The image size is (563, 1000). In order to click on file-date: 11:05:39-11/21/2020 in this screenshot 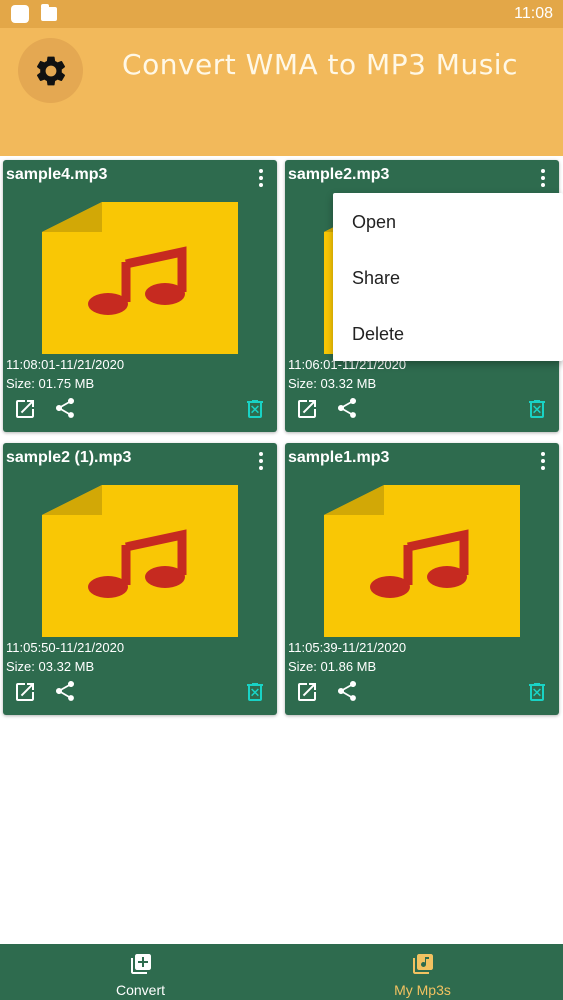, I will do `click(347, 647)`.